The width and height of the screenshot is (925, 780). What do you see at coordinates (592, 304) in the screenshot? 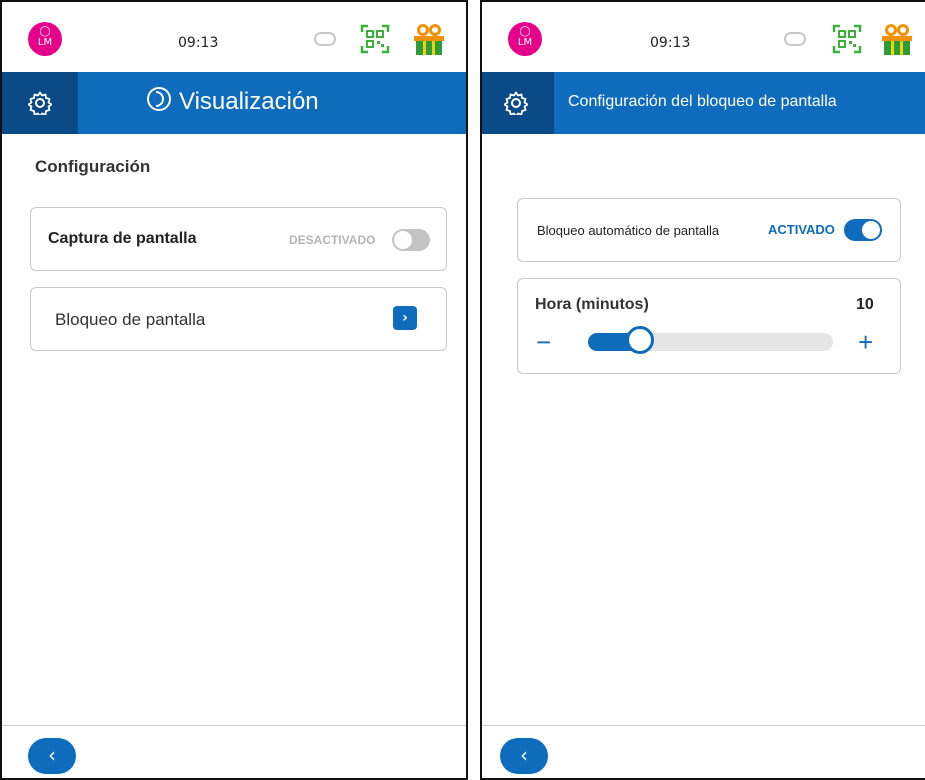
I see `timeout-label: Hora (minutos)` at bounding box center [592, 304].